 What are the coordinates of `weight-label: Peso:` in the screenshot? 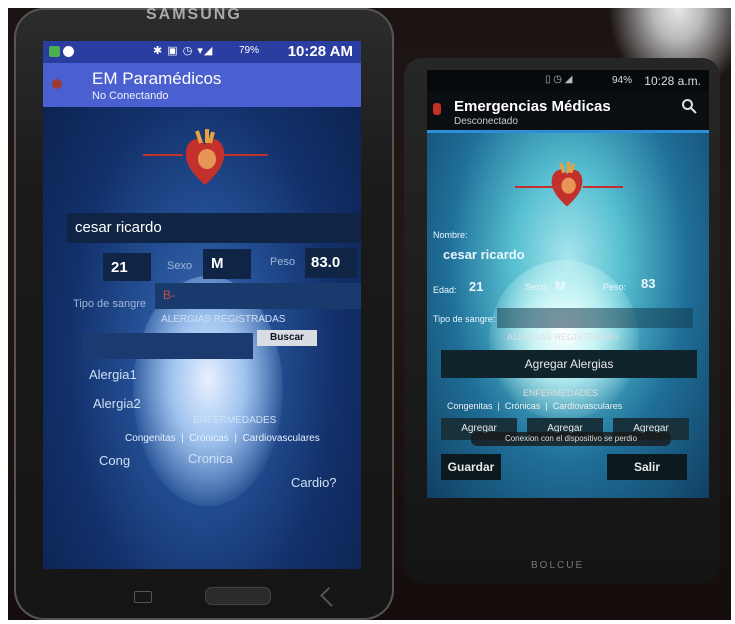 It's located at (615, 287).